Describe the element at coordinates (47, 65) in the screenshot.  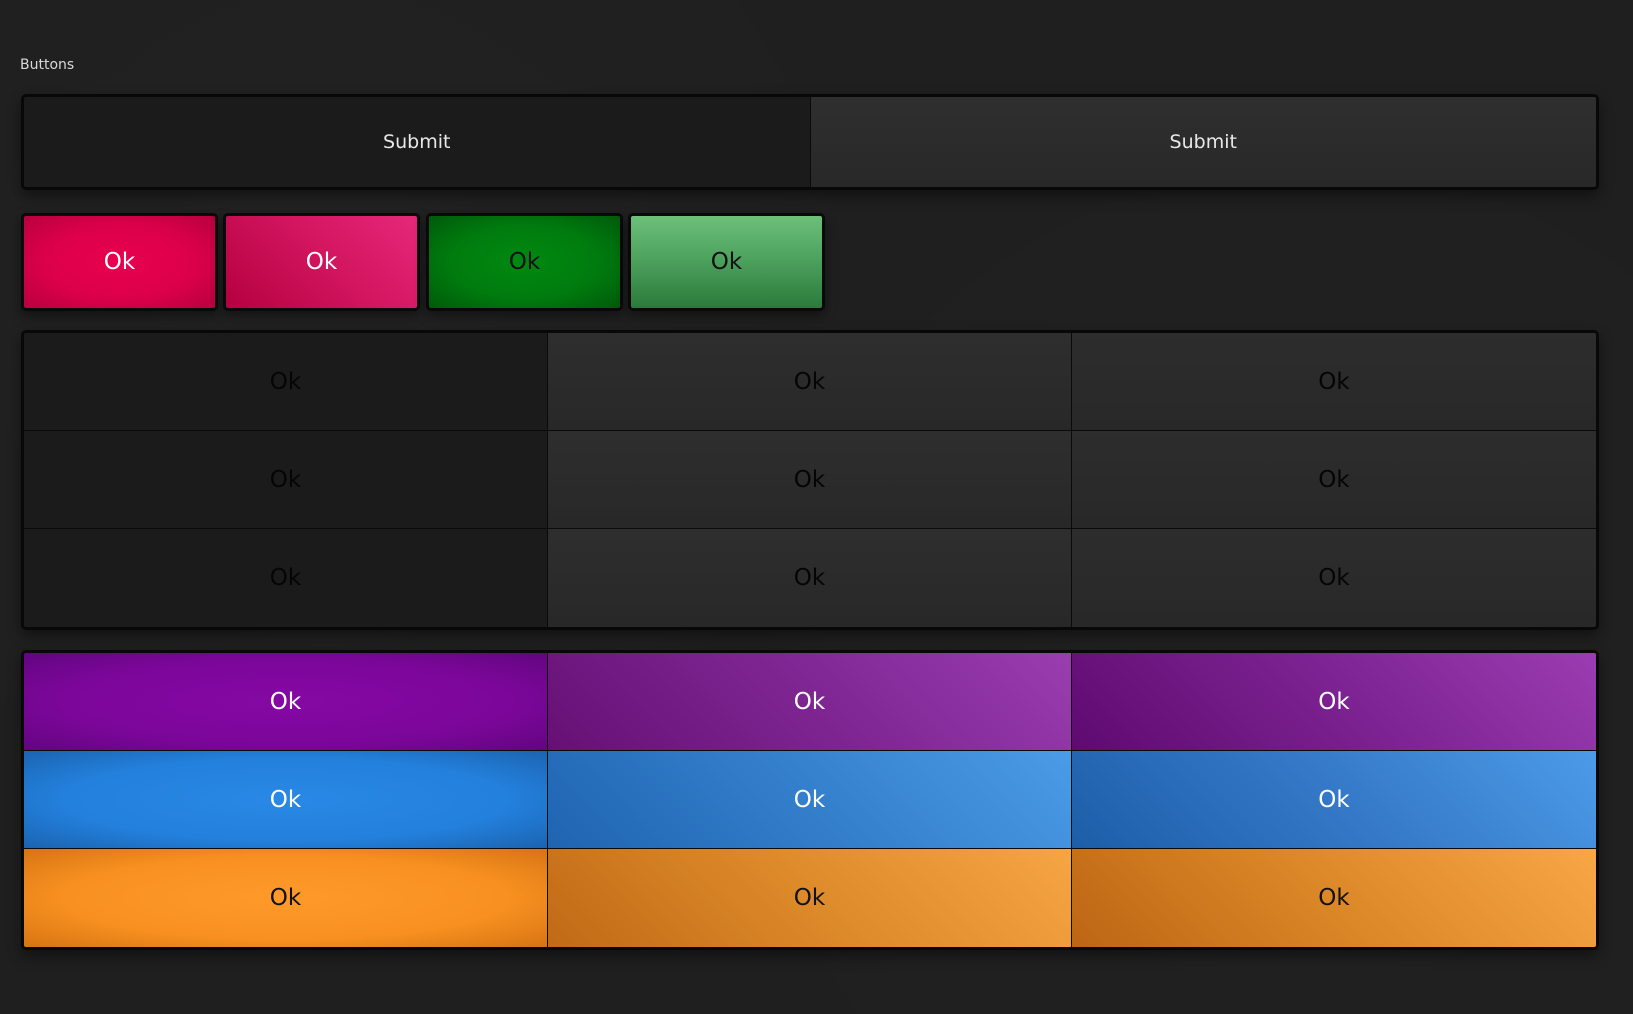
I see `section-title: Buttons` at that location.